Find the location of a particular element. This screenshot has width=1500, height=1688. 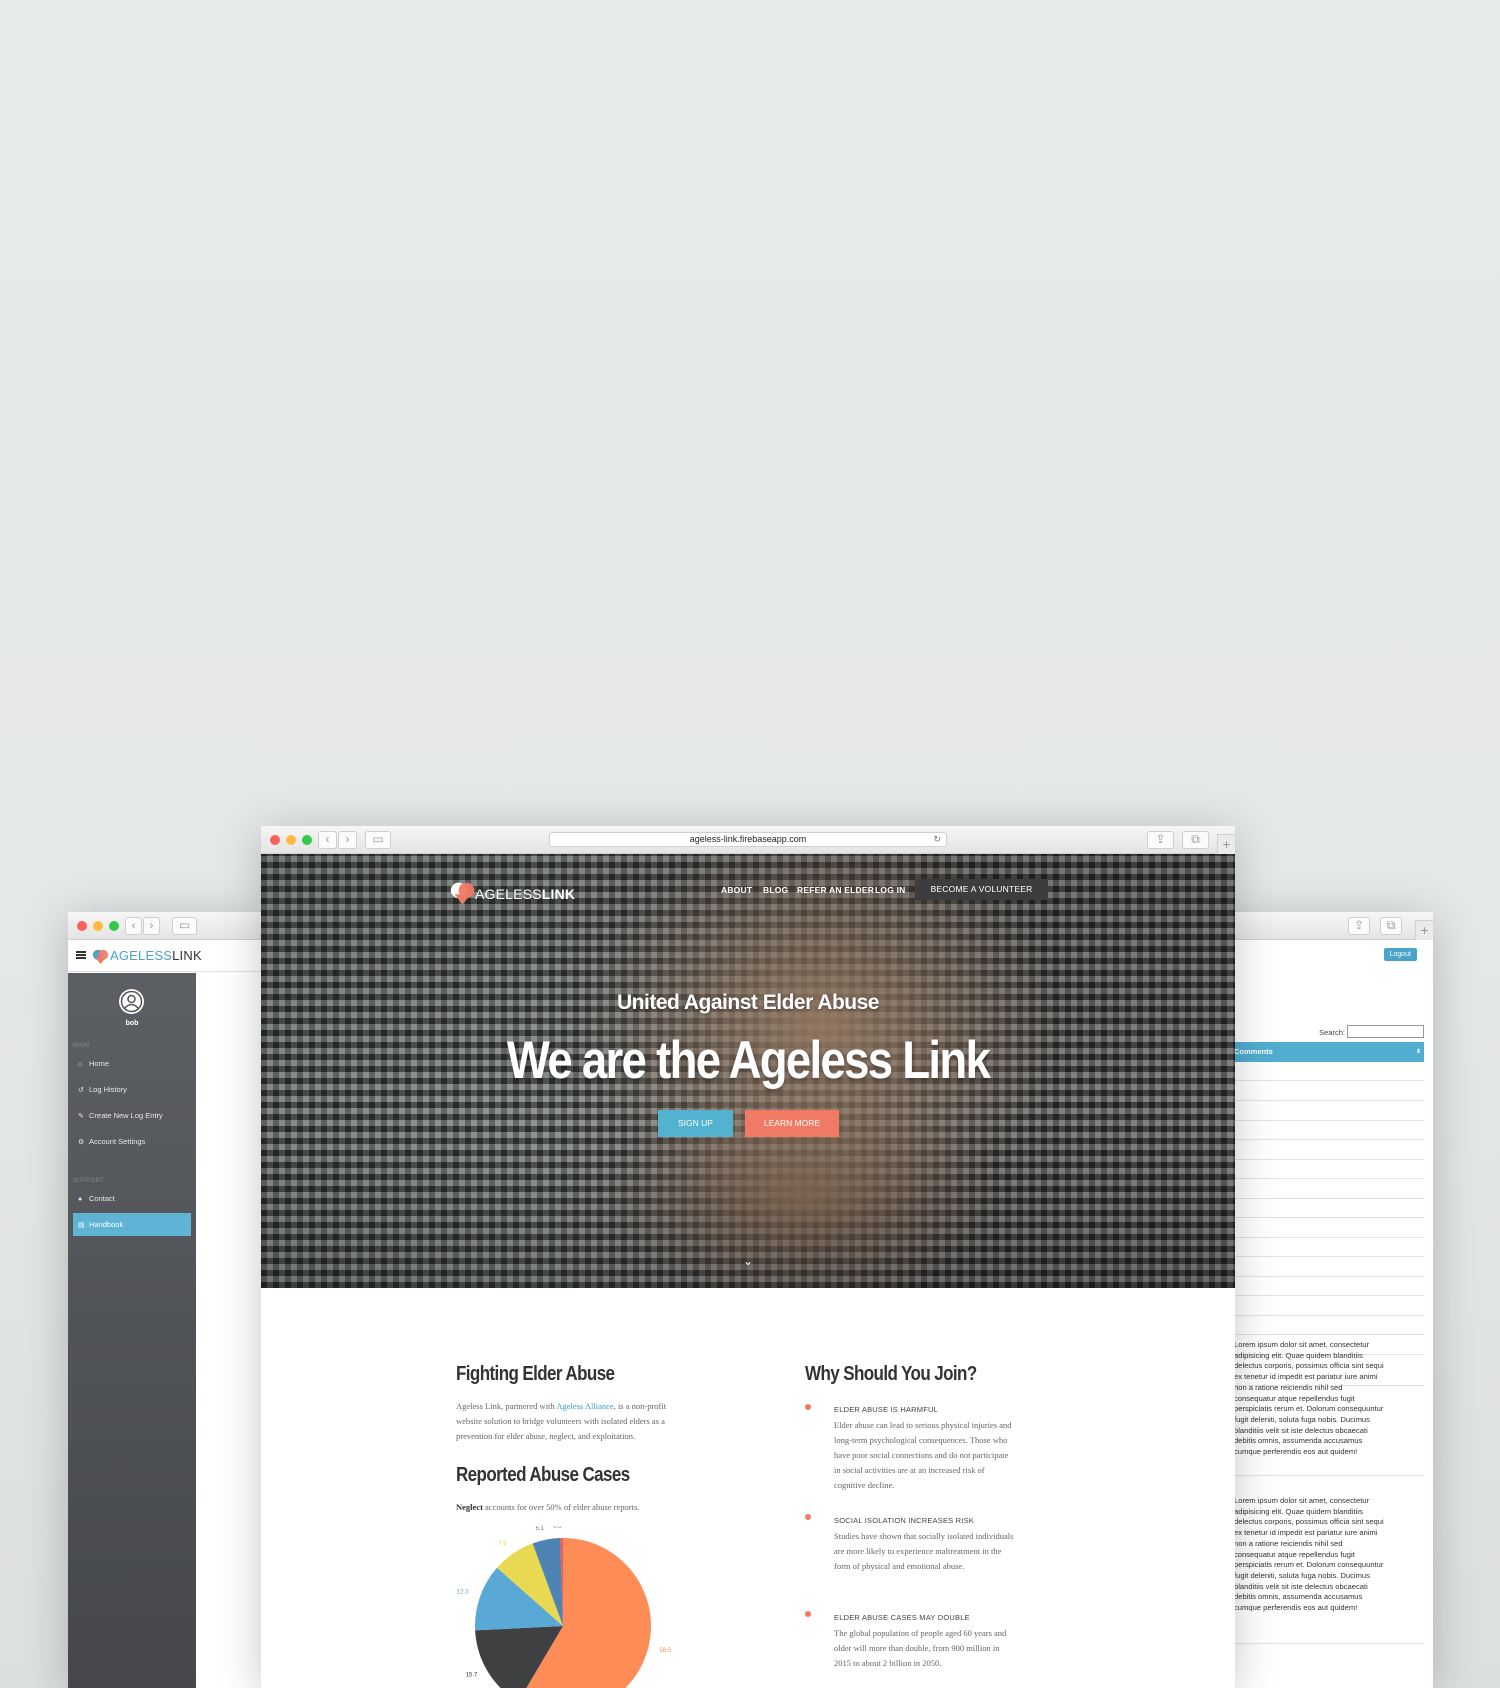

search-input is located at coordinates (1385, 1031).